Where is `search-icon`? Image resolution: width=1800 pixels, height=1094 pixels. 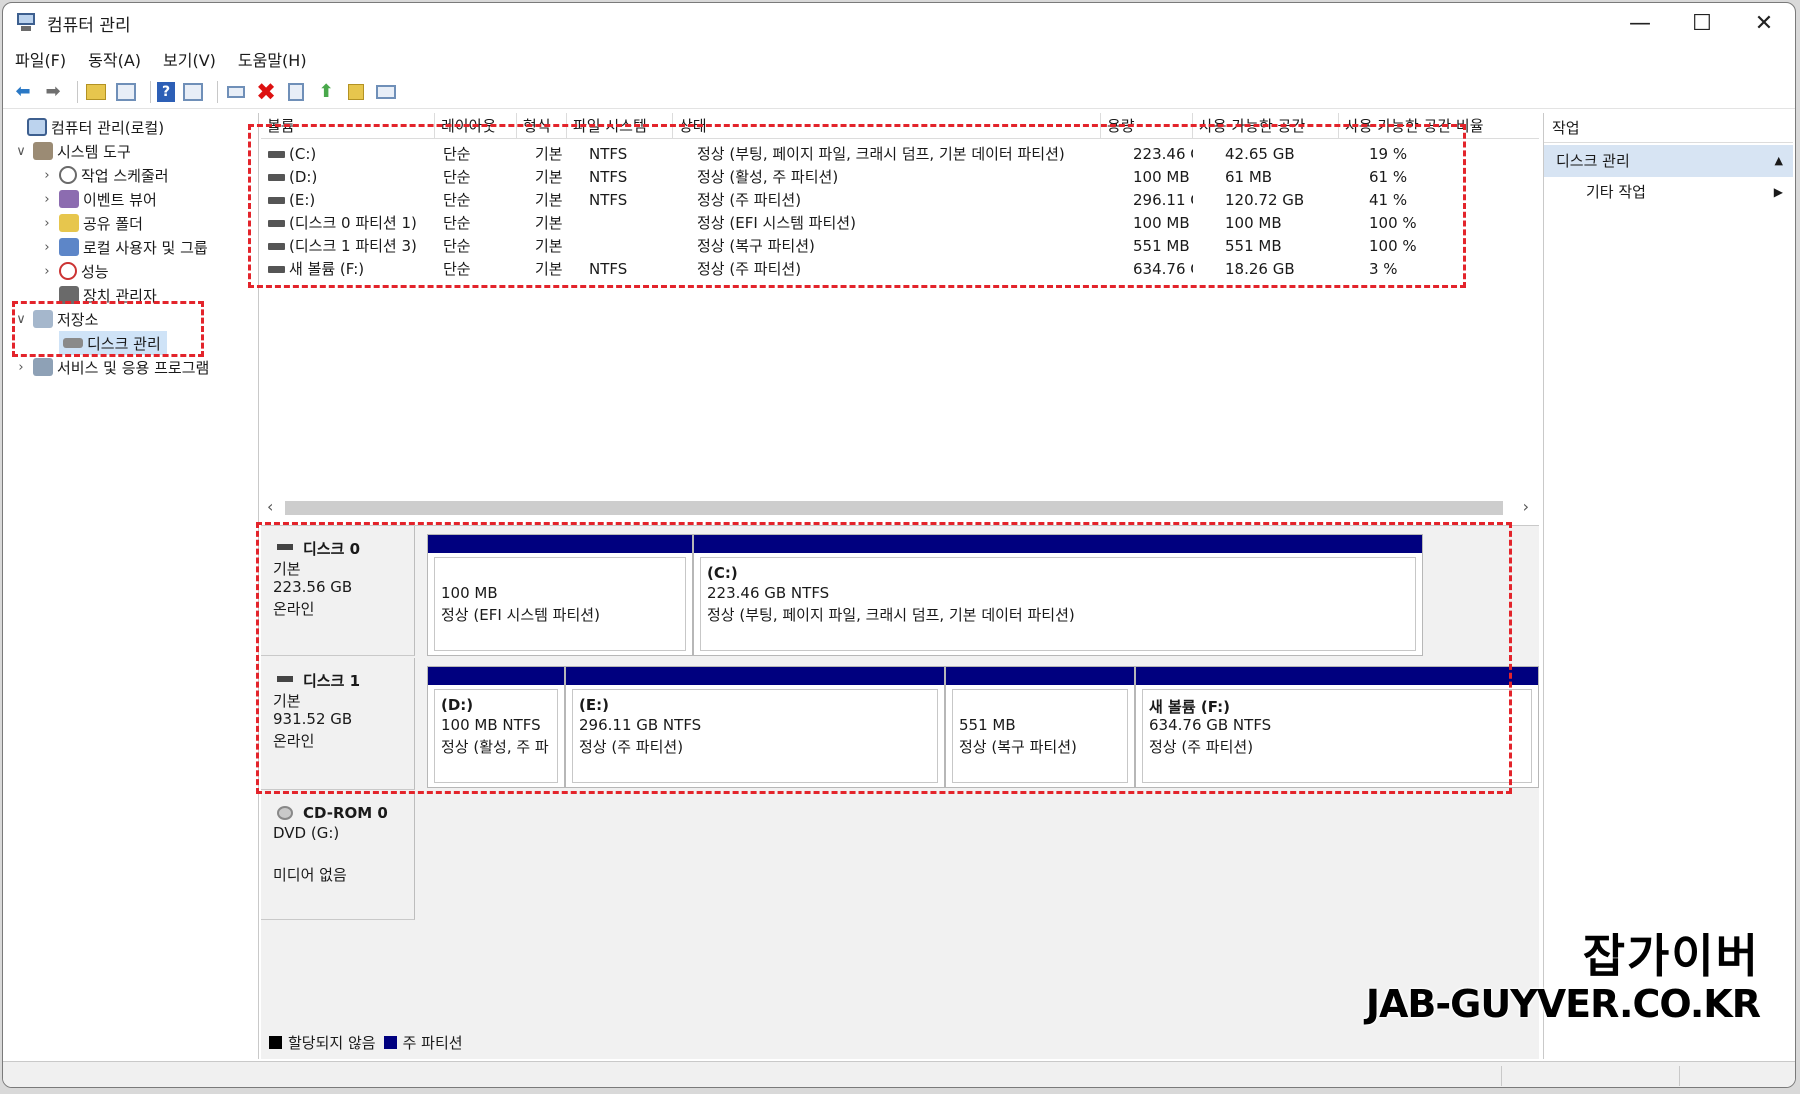 search-icon is located at coordinates (356, 91).